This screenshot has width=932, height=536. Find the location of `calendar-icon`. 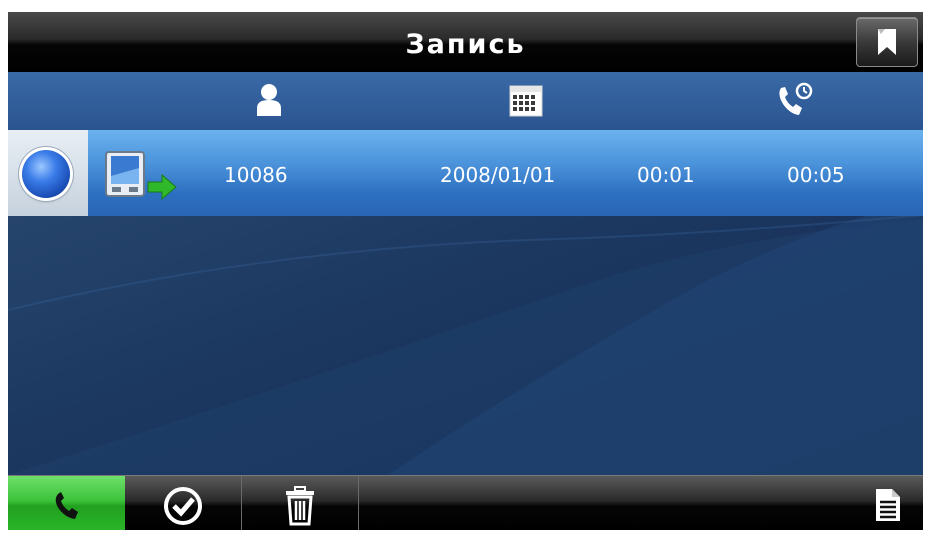

calendar-icon is located at coordinates (526, 101).